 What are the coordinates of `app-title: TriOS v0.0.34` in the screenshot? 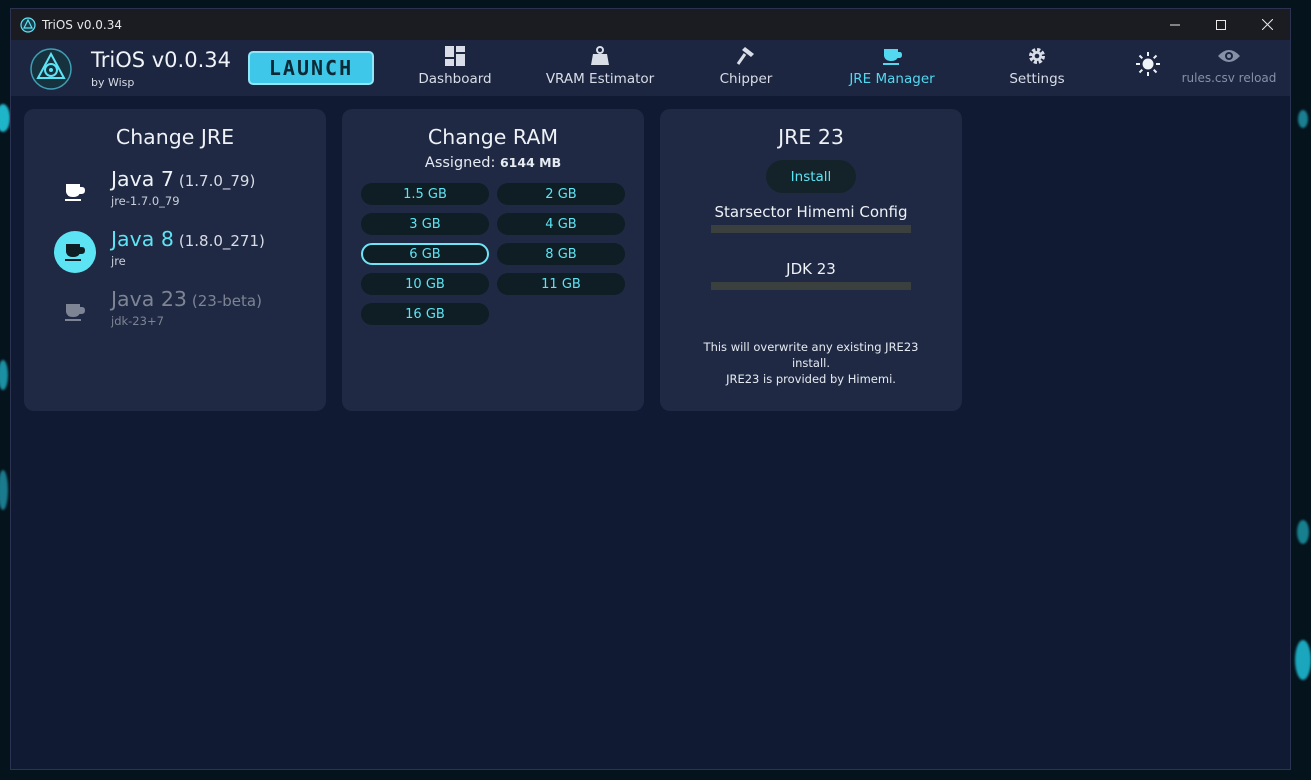 It's located at (161, 60).